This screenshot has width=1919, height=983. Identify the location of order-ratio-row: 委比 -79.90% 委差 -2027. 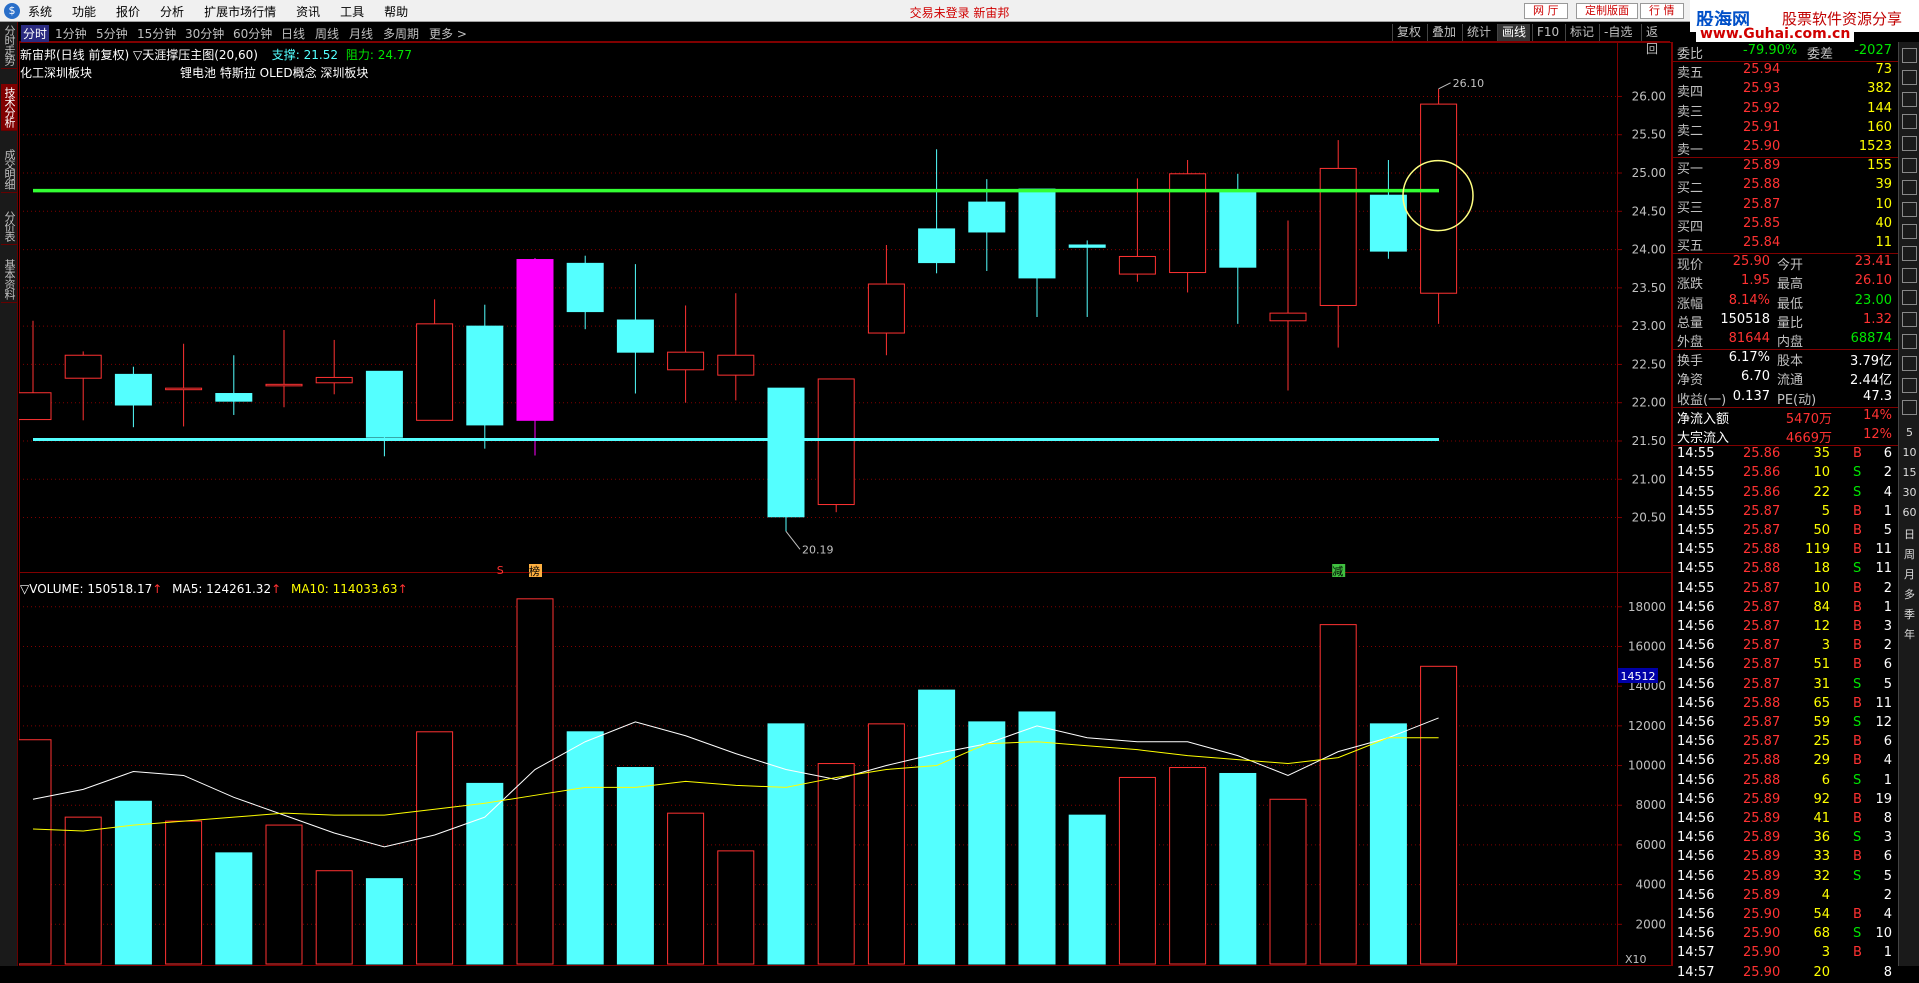
(1785, 52).